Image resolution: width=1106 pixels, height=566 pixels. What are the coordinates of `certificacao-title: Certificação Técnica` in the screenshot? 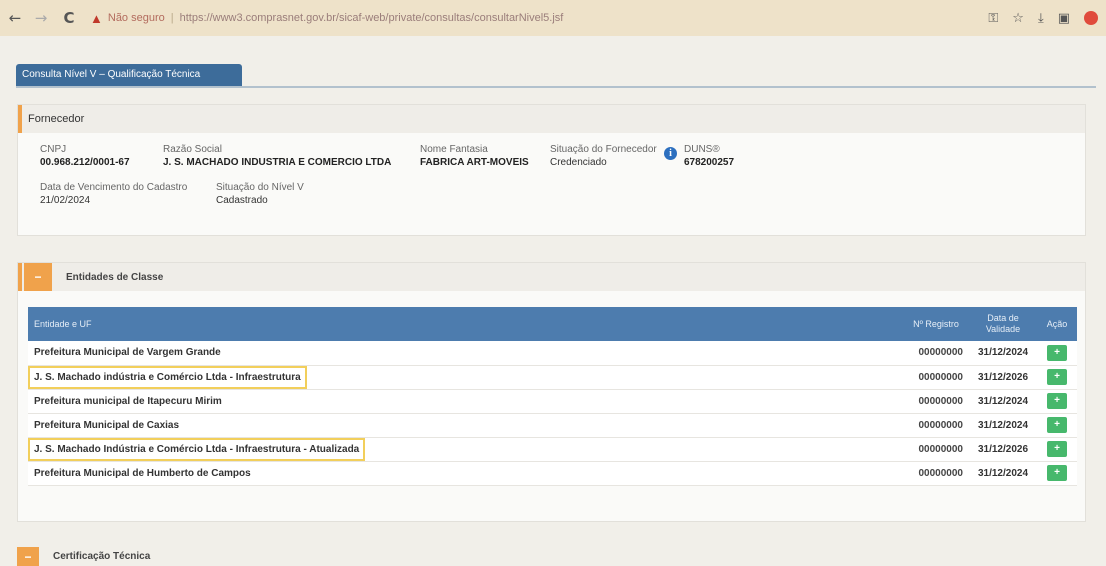 It's located at (102, 556).